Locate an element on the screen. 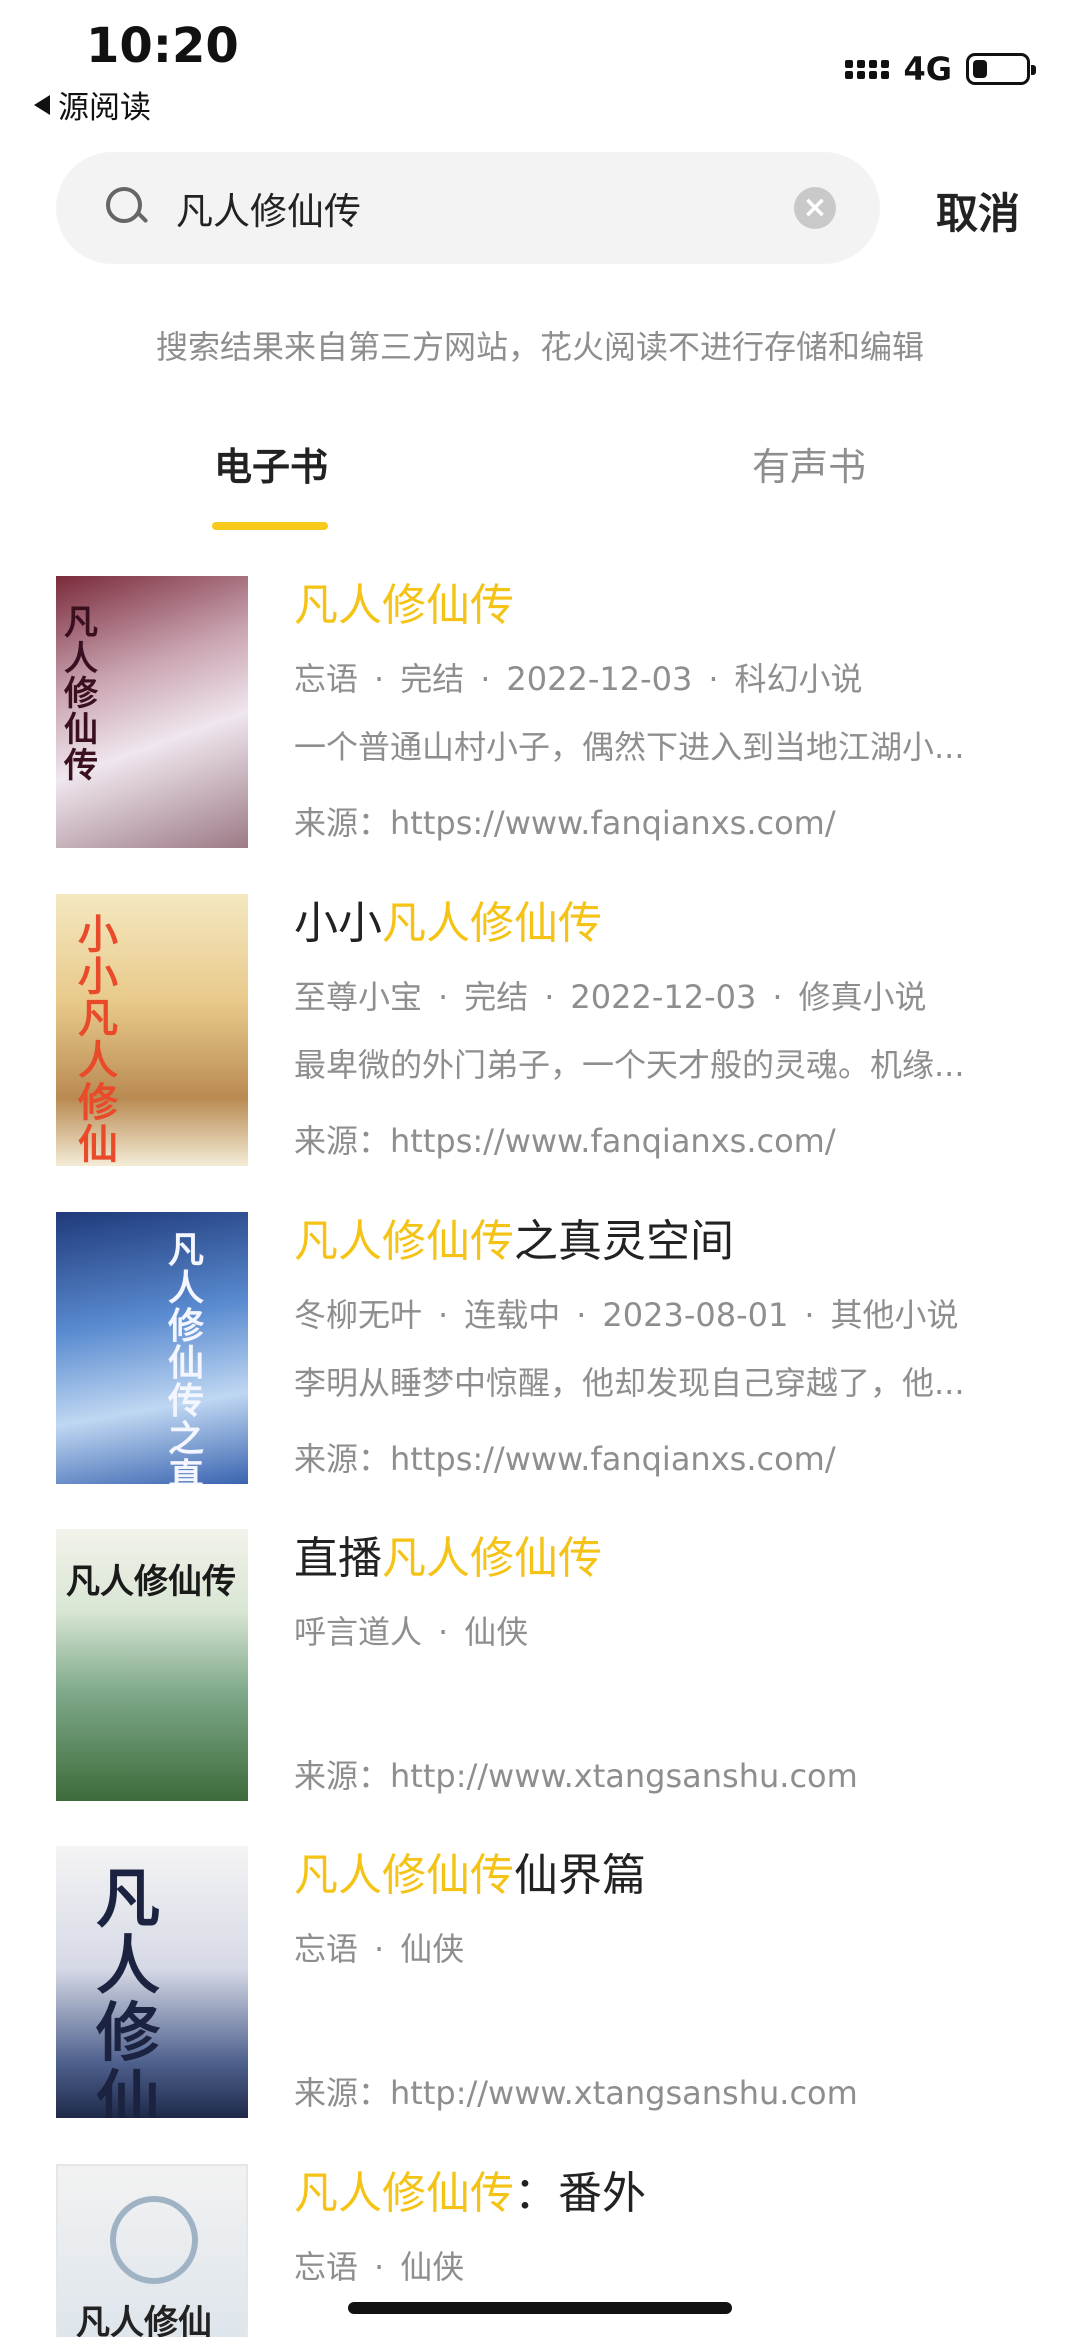 The width and height of the screenshot is (1080, 2337). back-to-app-button: 源阅读 is located at coordinates (92, 104).